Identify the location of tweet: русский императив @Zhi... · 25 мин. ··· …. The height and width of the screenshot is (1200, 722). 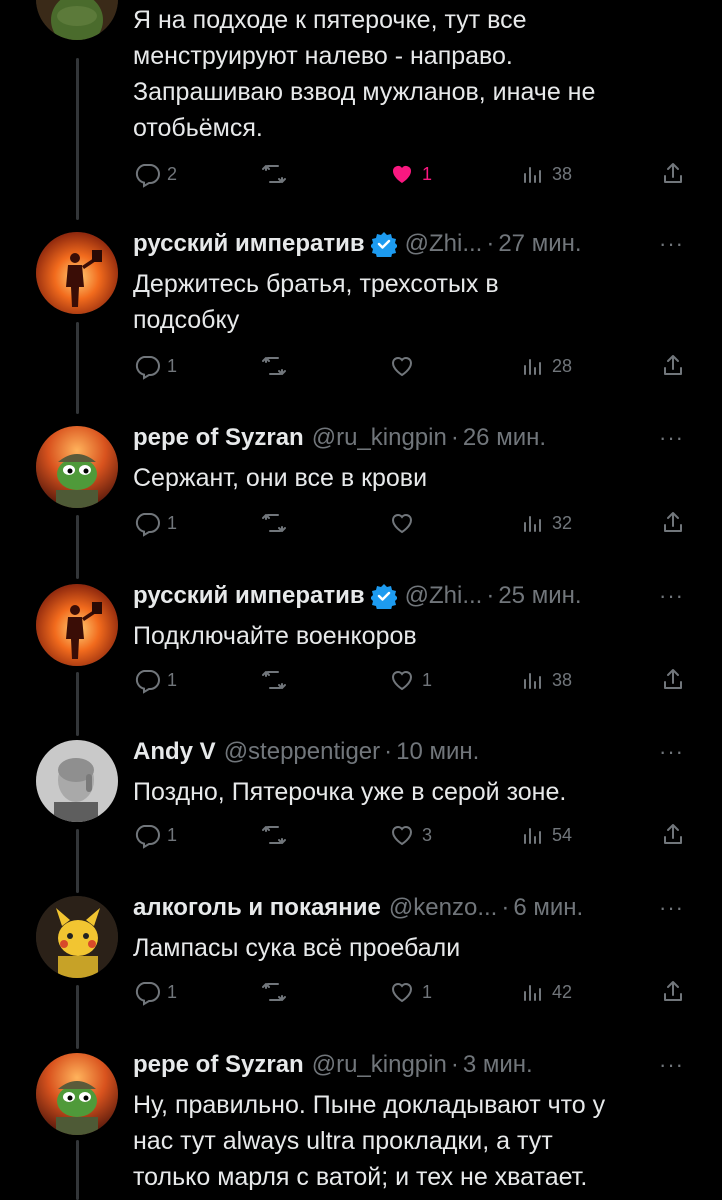
(361, 640).